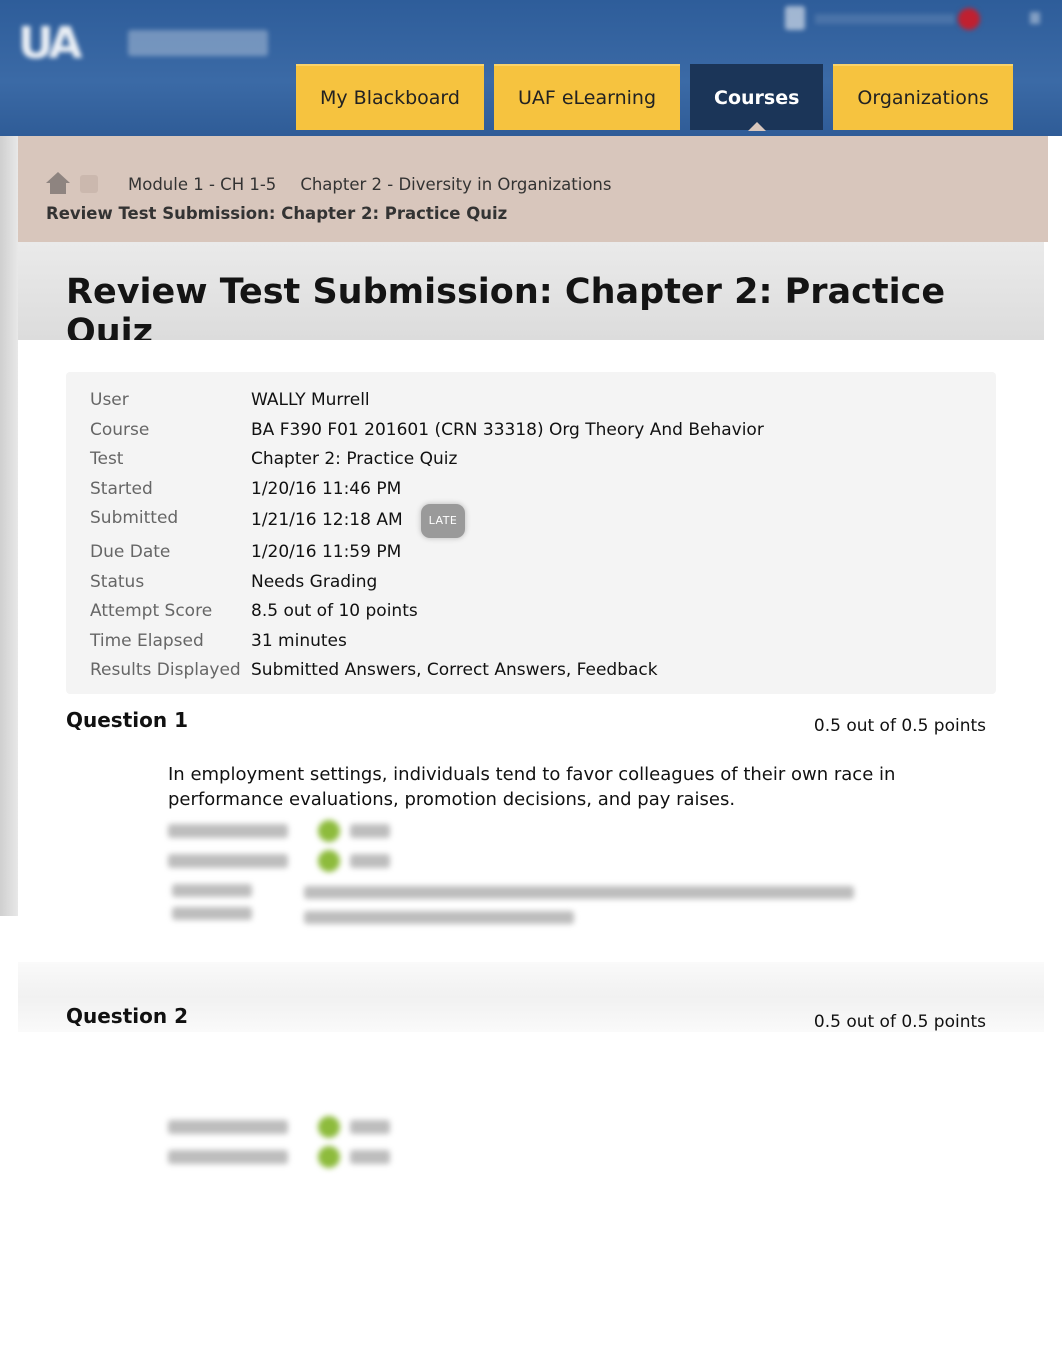  I want to click on home-icon, so click(58, 184).